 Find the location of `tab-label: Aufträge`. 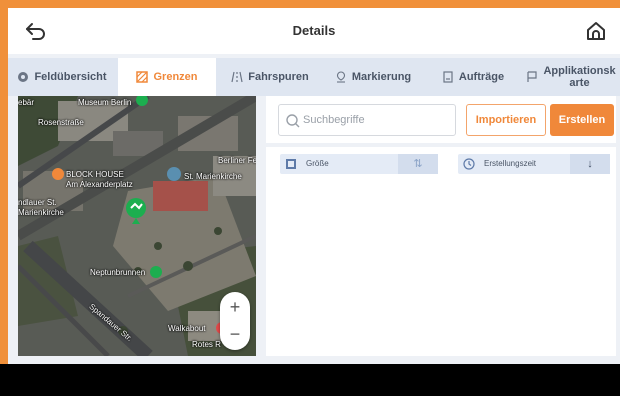

tab-label: Aufträge is located at coordinates (481, 77).